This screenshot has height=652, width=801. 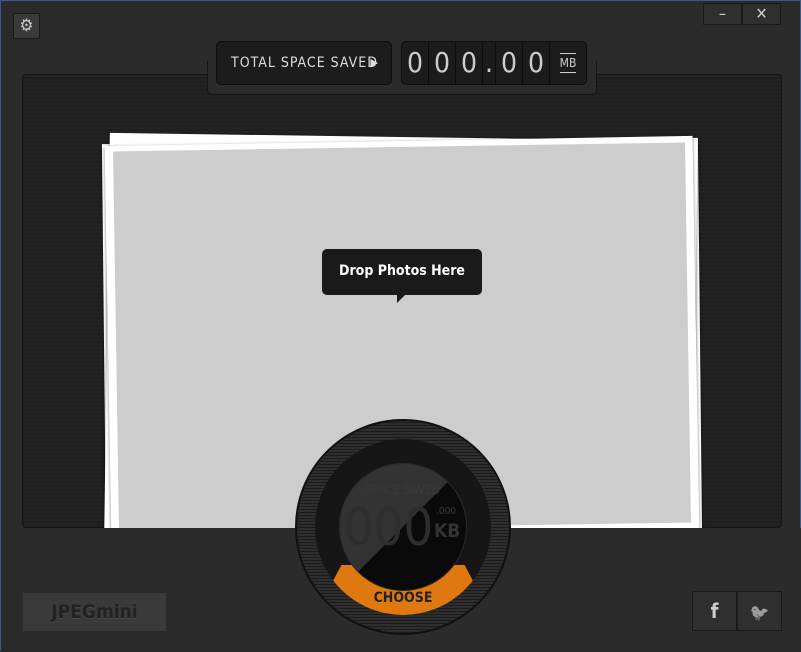 I want to click on unit-label: MB, so click(x=568, y=63).